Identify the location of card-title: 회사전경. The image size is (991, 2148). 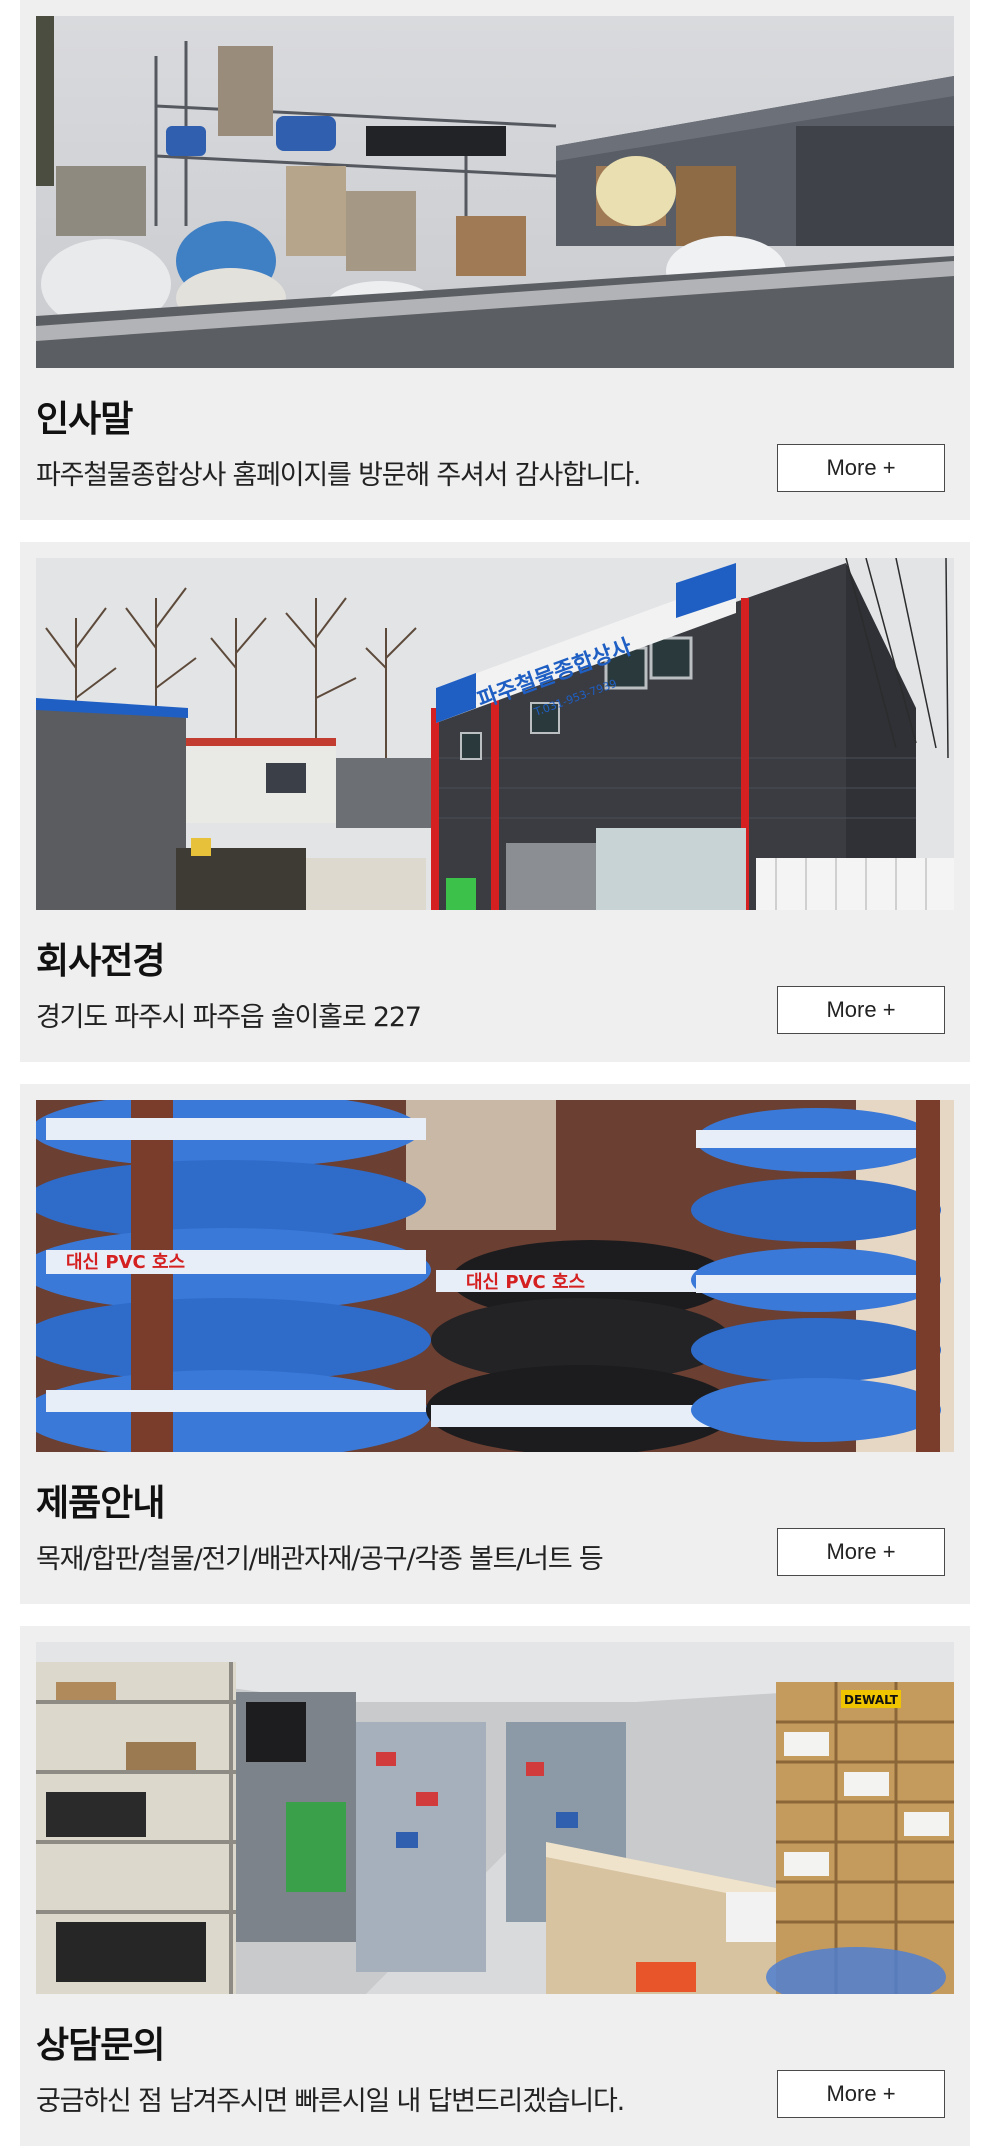
(100, 961).